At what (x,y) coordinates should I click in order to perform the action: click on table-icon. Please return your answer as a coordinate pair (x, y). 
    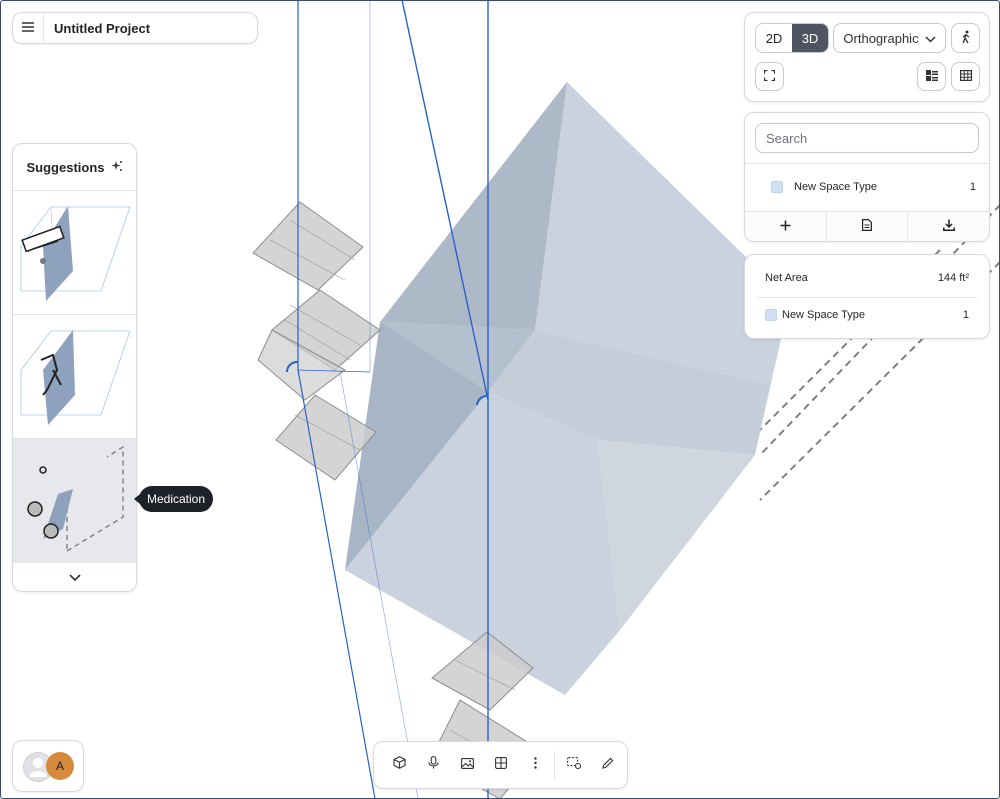
    Looking at the image, I should click on (965, 76).